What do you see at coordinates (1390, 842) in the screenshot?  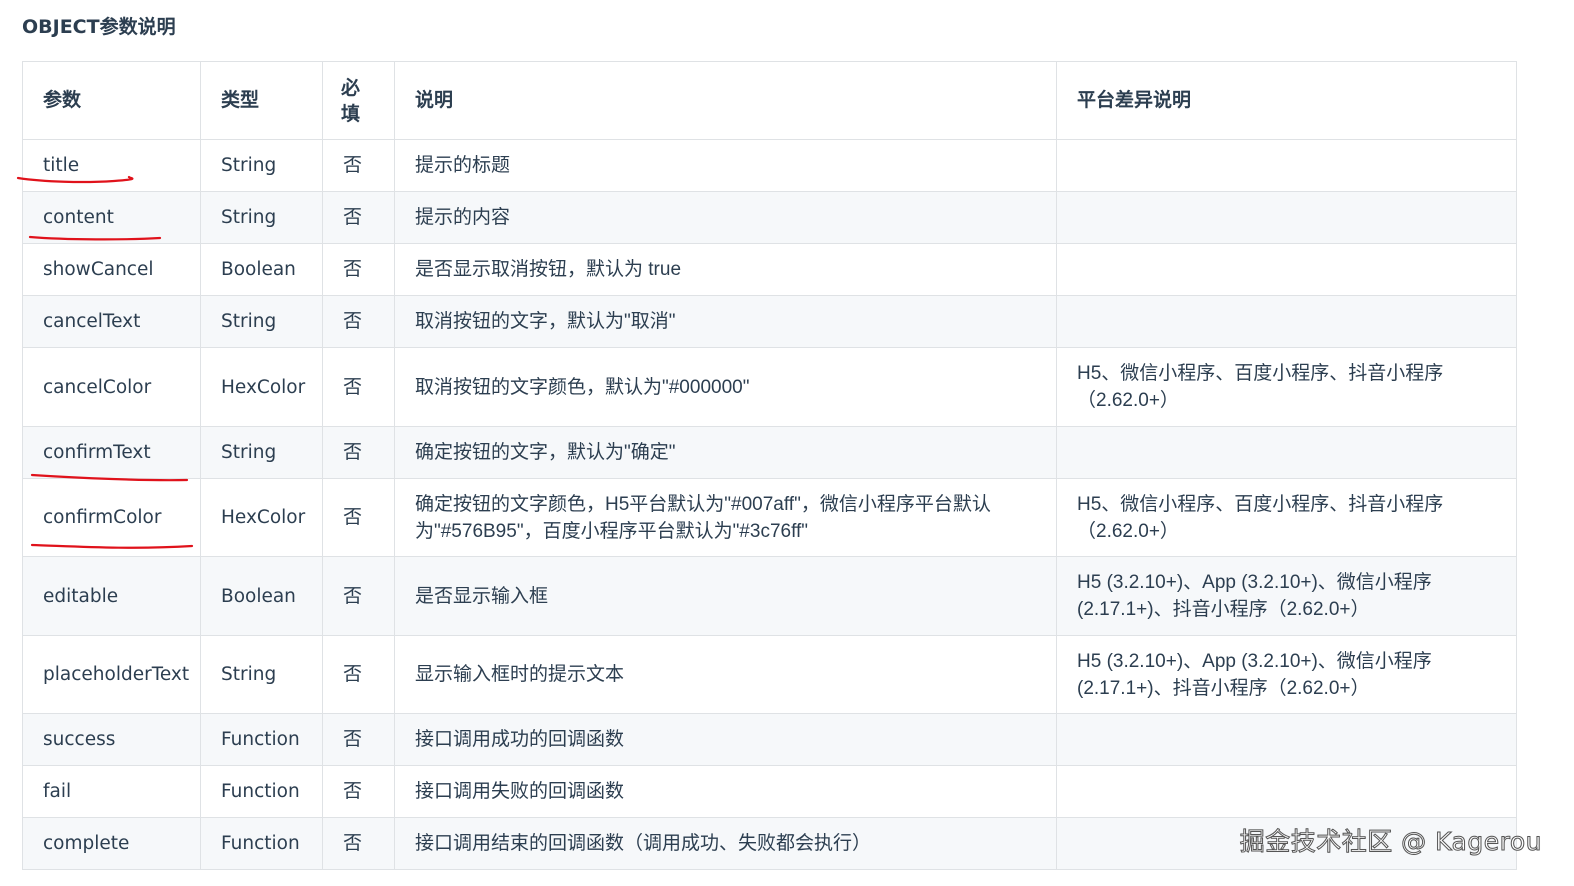 I see `watermark: 掘金技术社区 @ Kagerou` at bounding box center [1390, 842].